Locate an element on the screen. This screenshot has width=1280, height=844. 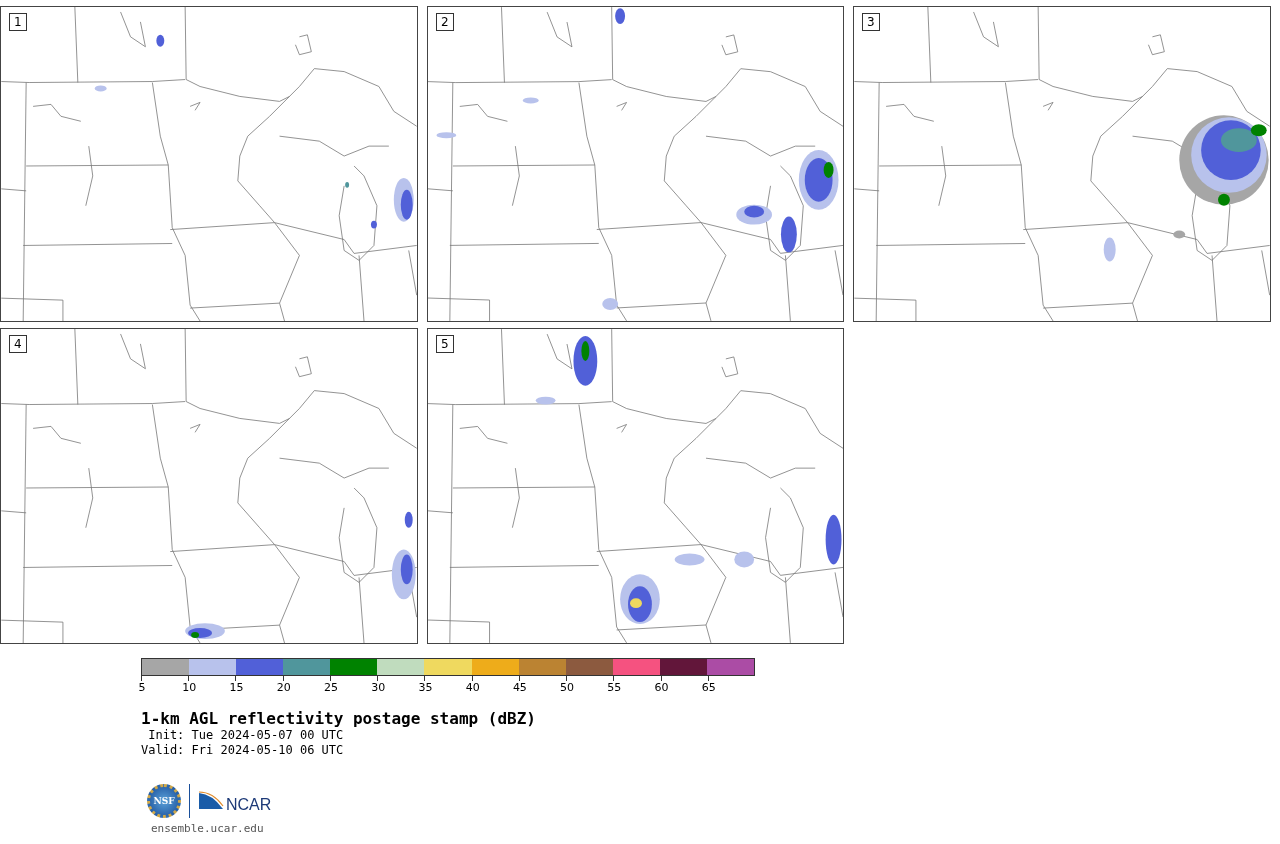
tick-label: 45 is located at coordinates (519, 687).